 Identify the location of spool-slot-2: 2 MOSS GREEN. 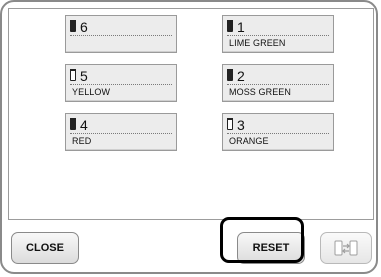
(278, 83).